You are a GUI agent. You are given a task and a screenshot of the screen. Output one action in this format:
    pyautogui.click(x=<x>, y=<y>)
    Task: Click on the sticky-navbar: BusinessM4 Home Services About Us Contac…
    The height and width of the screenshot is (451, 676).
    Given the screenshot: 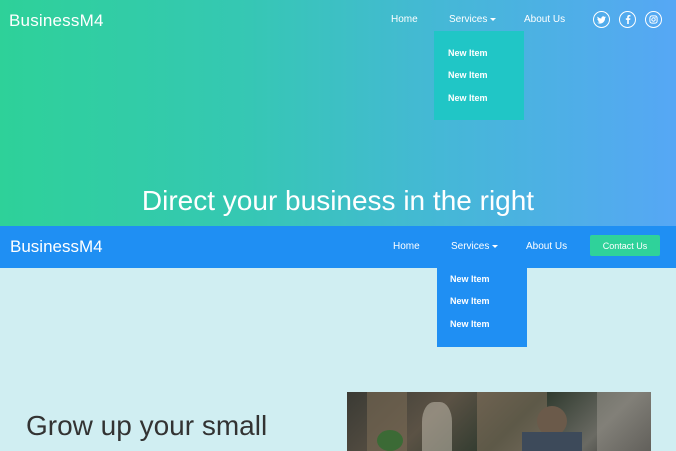 What is the action you would take?
    pyautogui.click(x=338, y=247)
    